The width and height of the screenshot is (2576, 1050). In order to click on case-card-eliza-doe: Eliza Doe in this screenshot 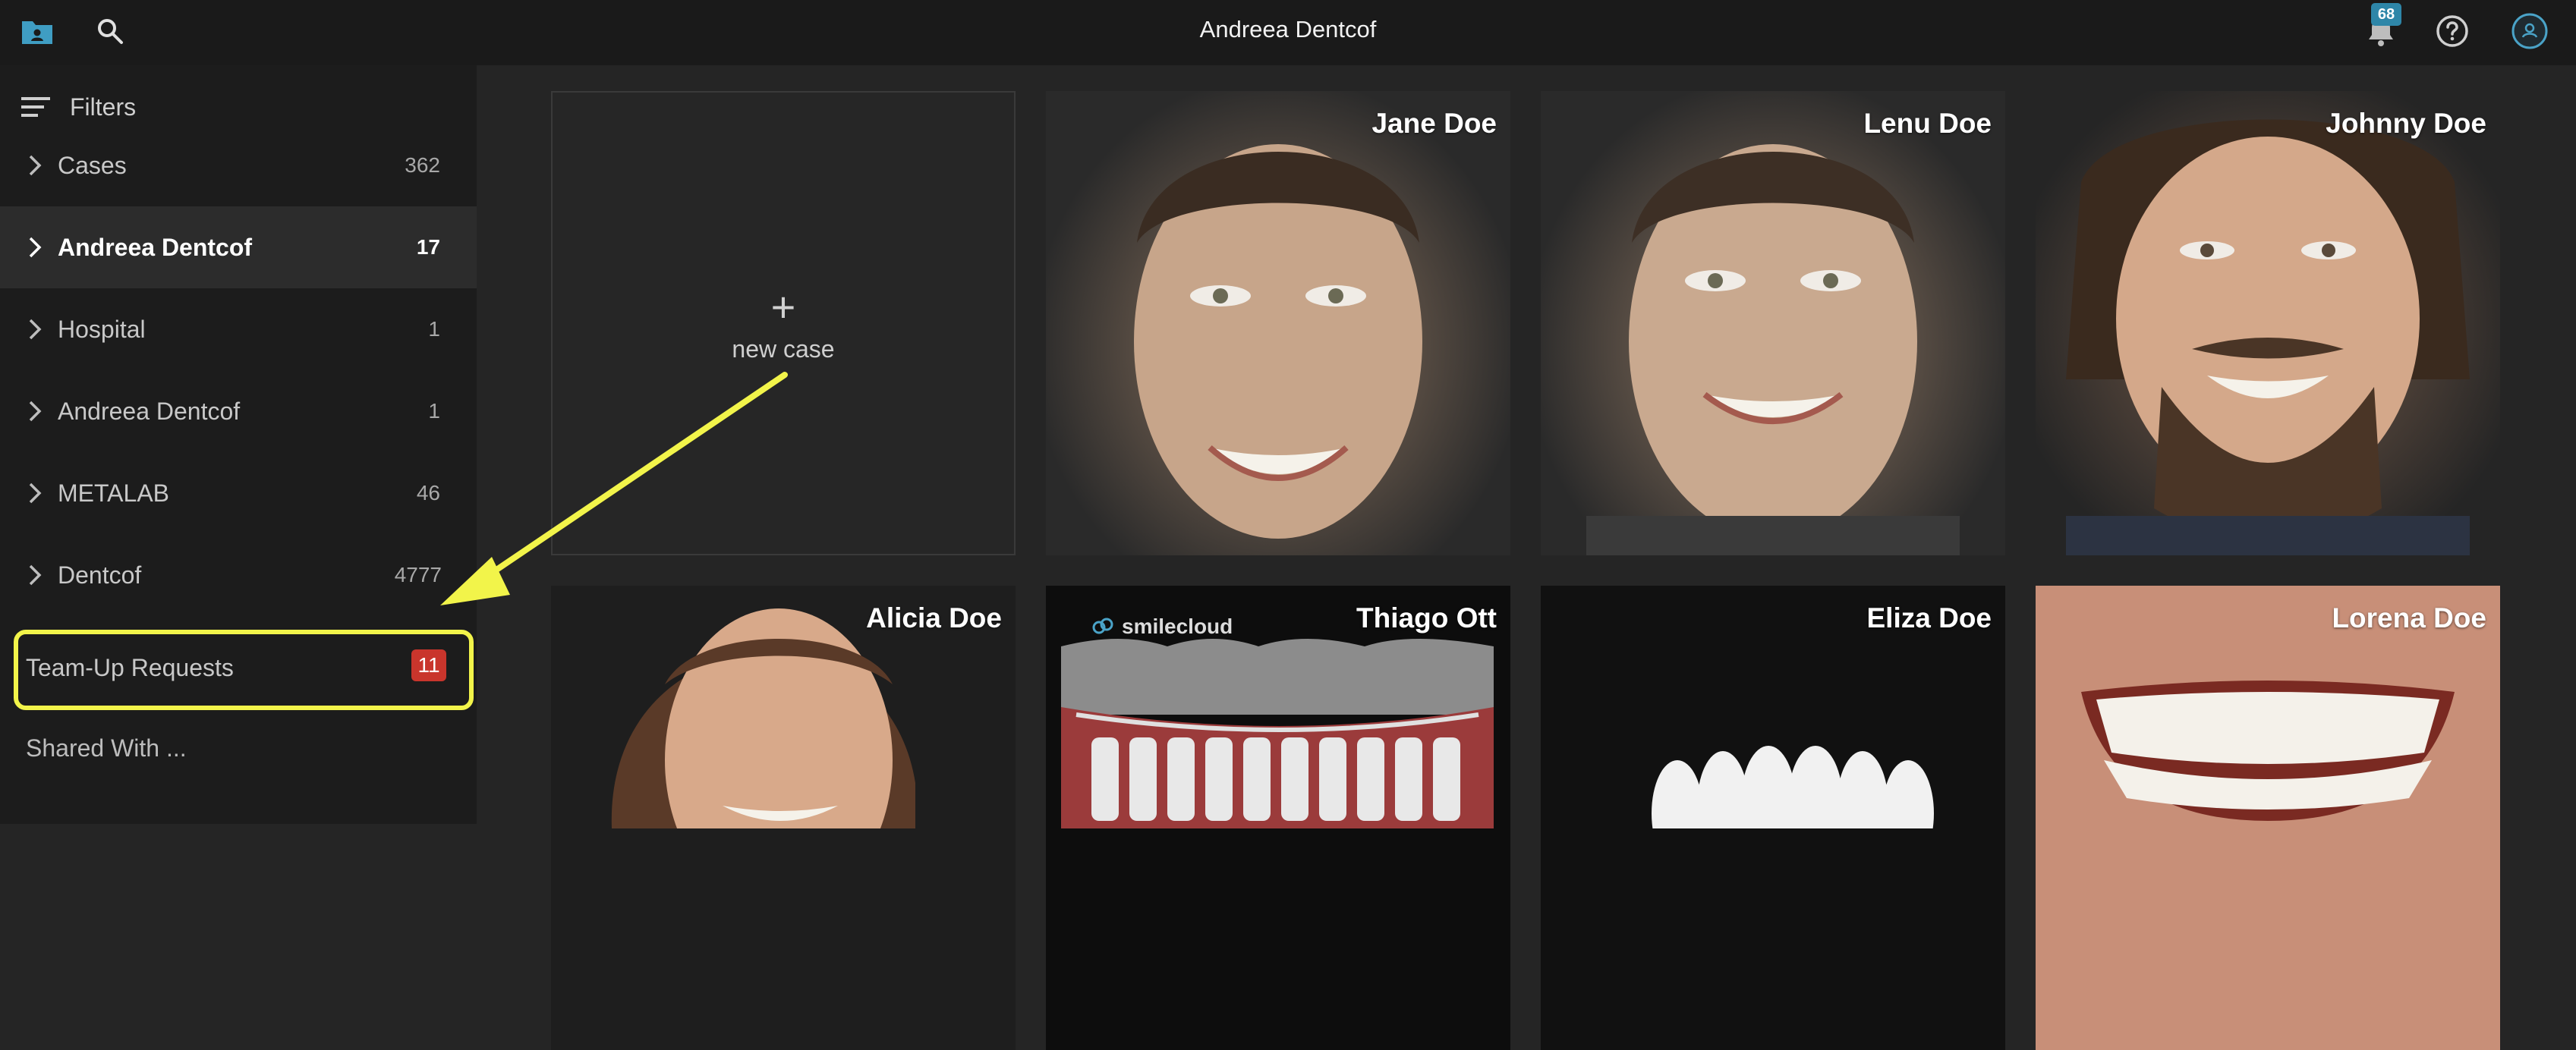, I will do `click(1773, 818)`.